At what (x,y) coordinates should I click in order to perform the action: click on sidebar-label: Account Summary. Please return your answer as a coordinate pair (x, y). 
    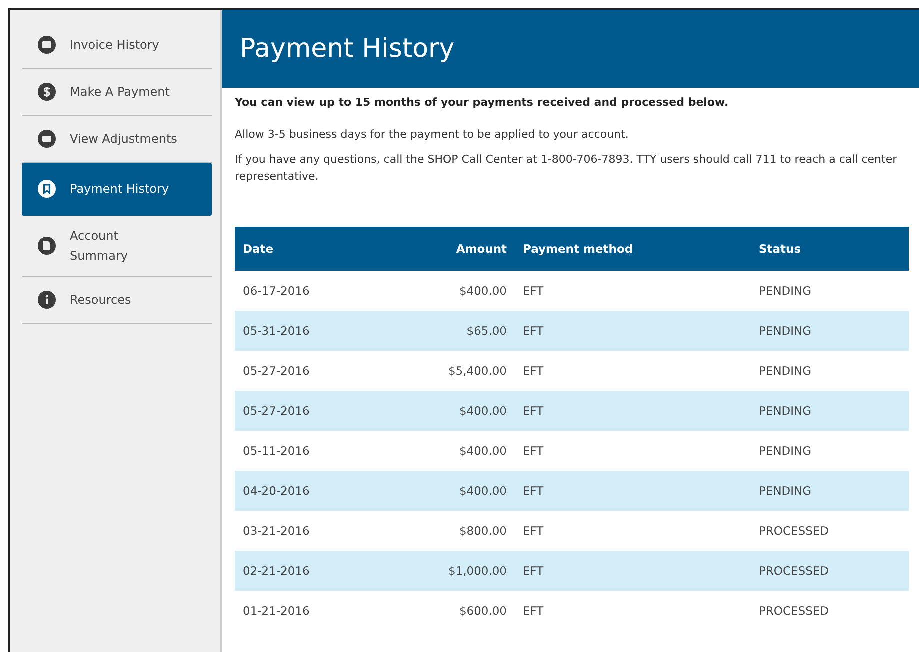
    Looking at the image, I should click on (99, 246).